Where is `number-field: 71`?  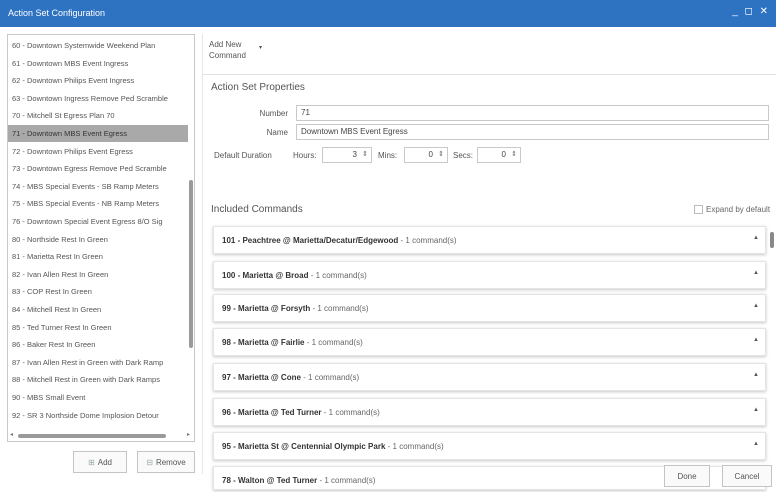
number-field: 71 is located at coordinates (532, 113).